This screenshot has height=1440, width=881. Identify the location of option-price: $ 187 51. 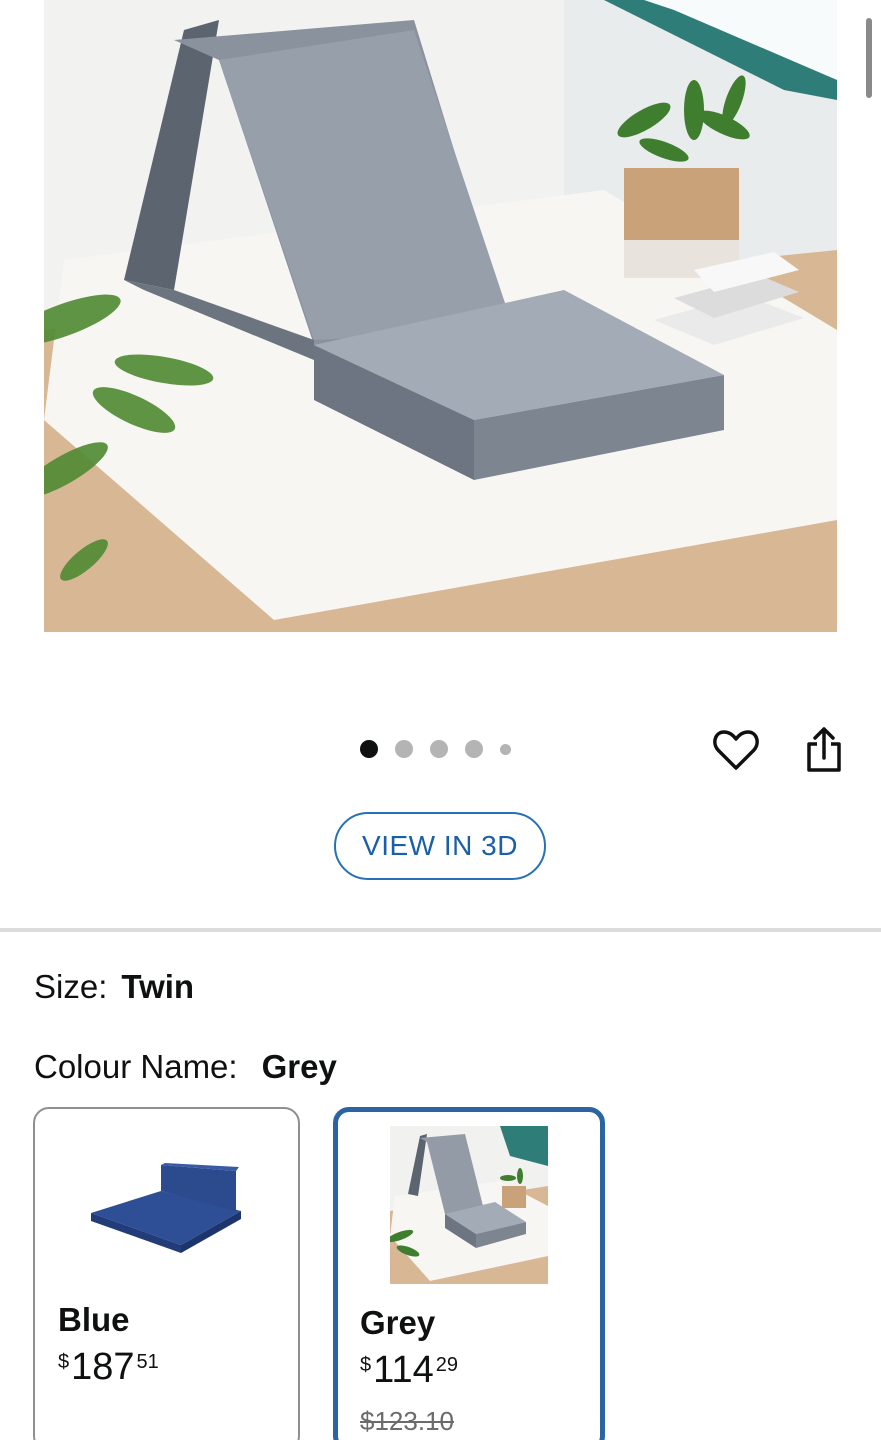
(108, 1367).